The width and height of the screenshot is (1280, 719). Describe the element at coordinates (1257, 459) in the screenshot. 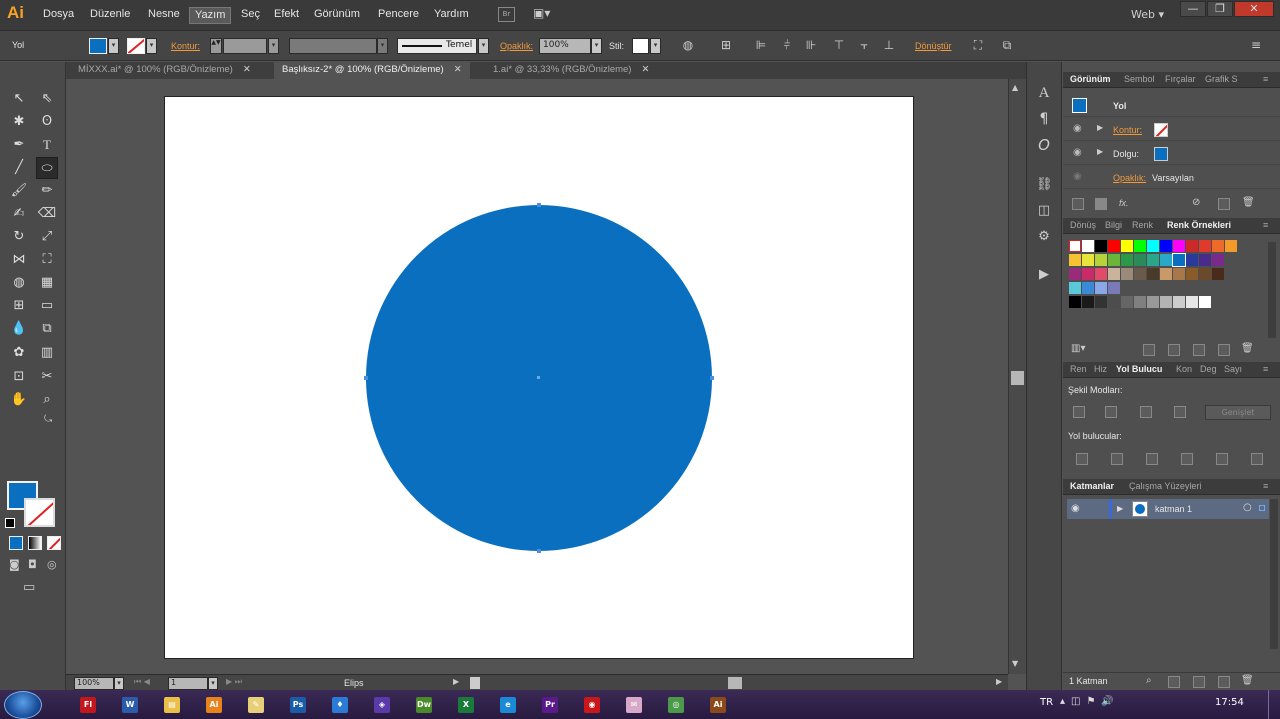

I see `minus-back-icon` at that location.